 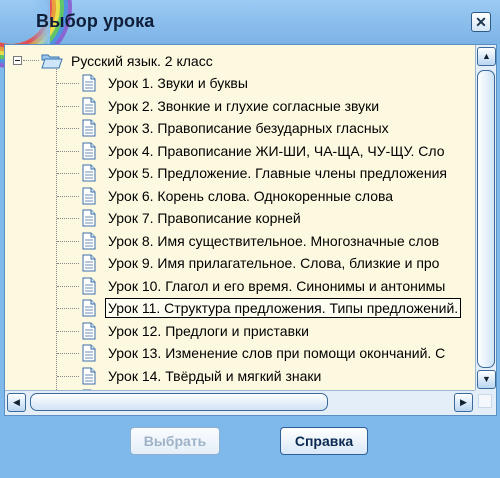 What do you see at coordinates (248, 128) in the screenshot?
I see `lesson-label: Урок 3. Правописание безударных гласных` at bounding box center [248, 128].